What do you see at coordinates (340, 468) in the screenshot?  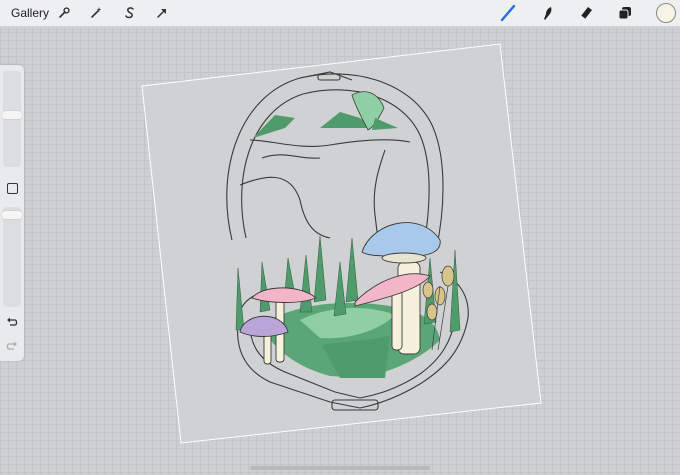 I see `home-indicator` at bounding box center [340, 468].